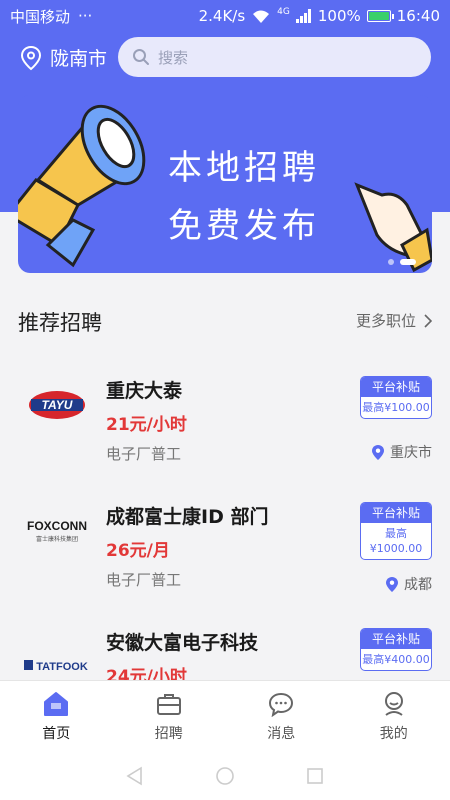 This screenshot has height=800, width=450. Describe the element at coordinates (393, 703) in the screenshot. I see `profile-icon` at that location.